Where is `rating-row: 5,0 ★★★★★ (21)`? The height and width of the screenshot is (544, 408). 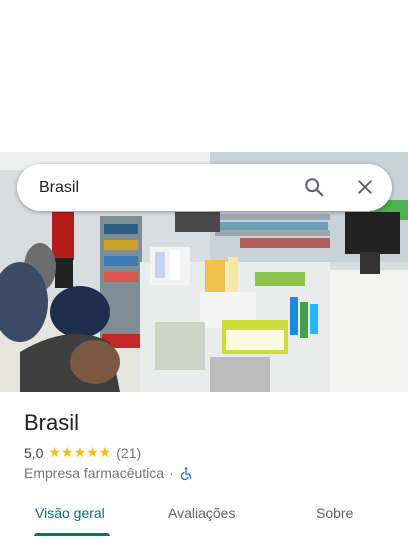 rating-row: 5,0 ★★★★★ (21) is located at coordinates (82, 452).